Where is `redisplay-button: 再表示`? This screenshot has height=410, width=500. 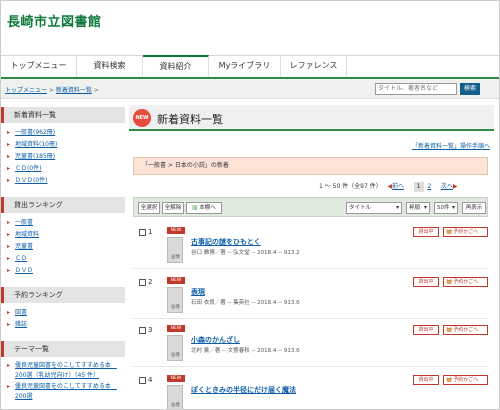 redisplay-button: 再表示 is located at coordinates (474, 208).